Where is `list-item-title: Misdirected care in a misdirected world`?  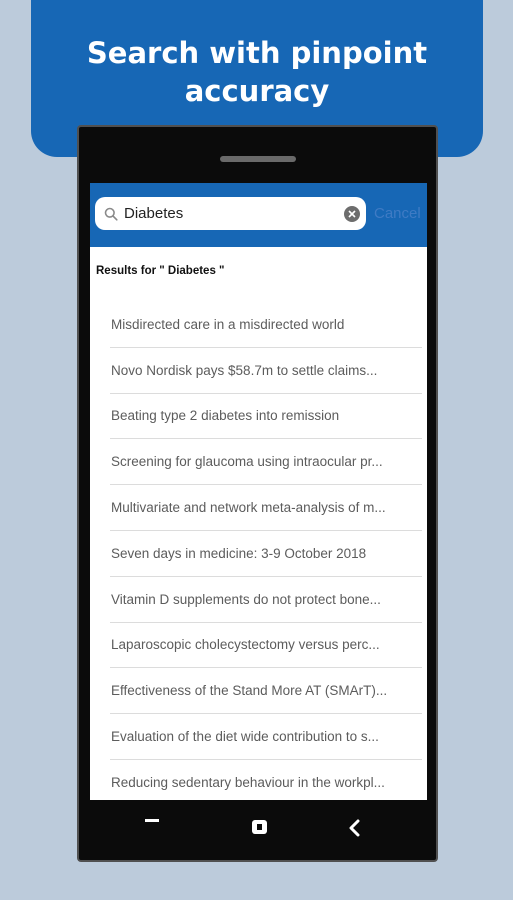
list-item-title: Misdirected care in a misdirected world is located at coordinates (228, 324).